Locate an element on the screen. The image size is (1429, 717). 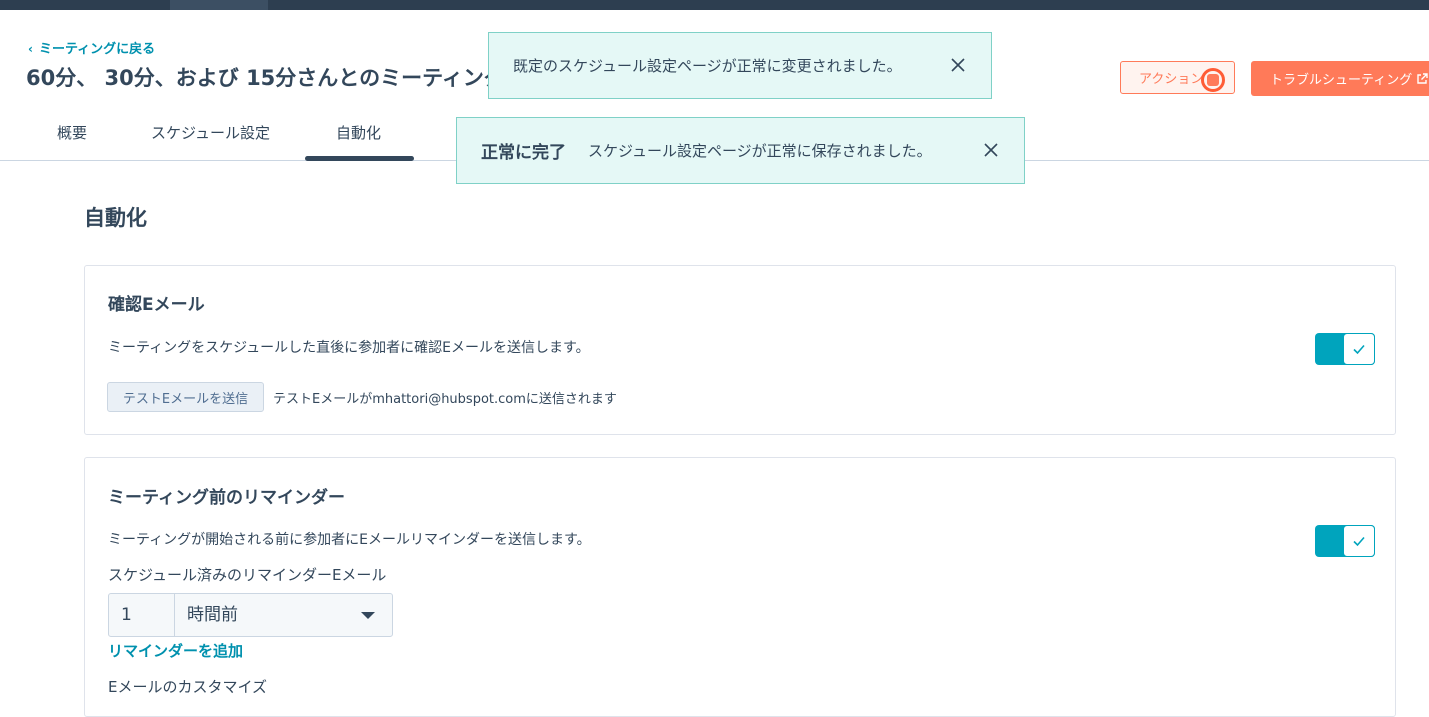
top-navigation-bar is located at coordinates (714, 5).